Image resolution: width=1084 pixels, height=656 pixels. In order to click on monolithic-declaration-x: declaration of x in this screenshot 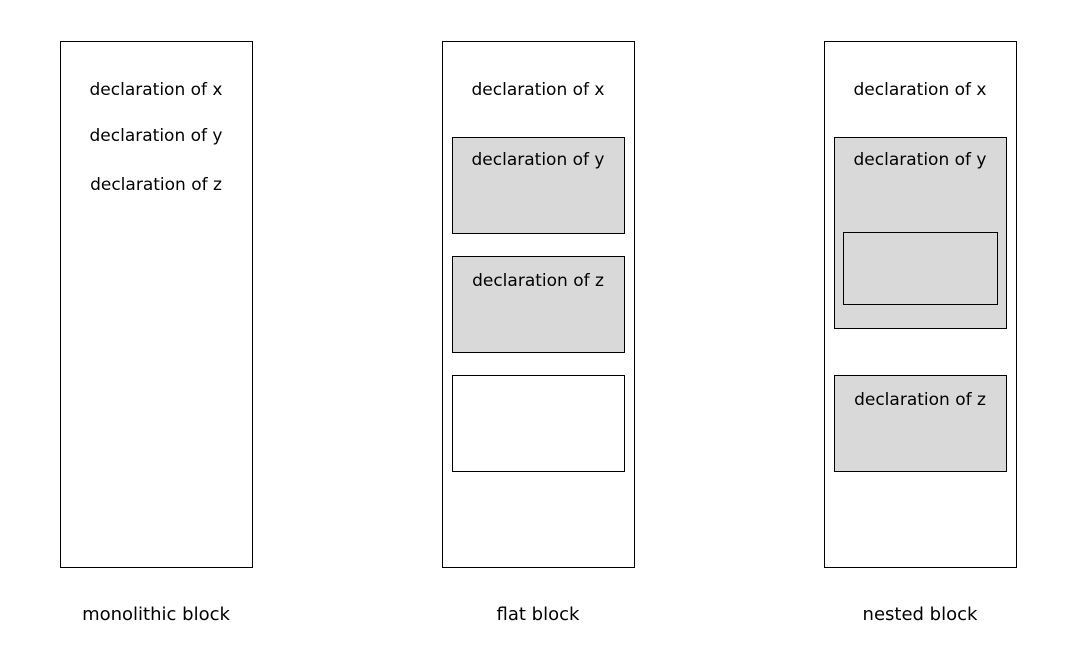, I will do `click(156, 90)`.